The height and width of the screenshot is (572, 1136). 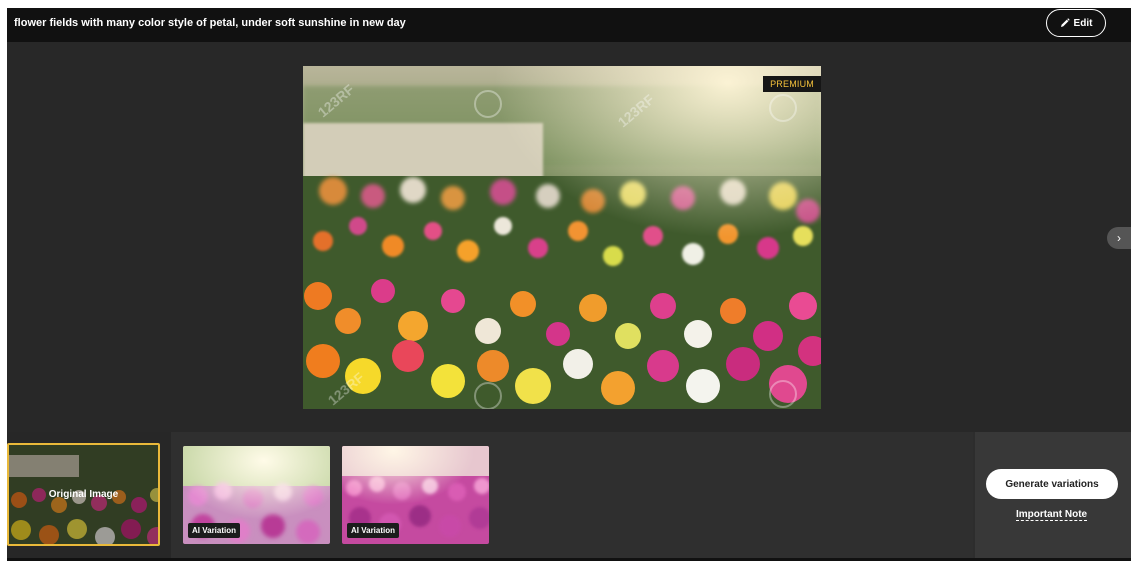 I want to click on original-image-thumbnail: Original Image, so click(x=83, y=494).